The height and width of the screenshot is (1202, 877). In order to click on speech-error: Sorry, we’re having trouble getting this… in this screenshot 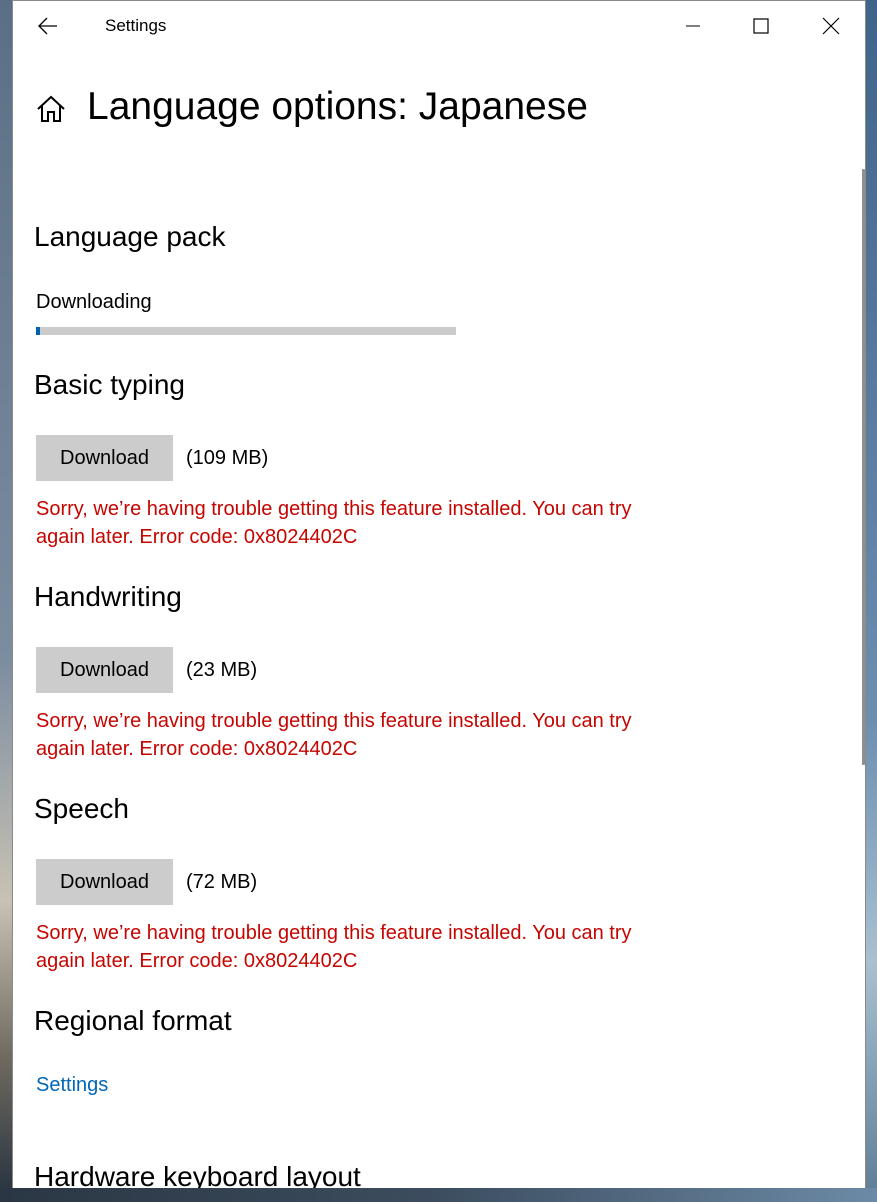, I will do `click(334, 947)`.